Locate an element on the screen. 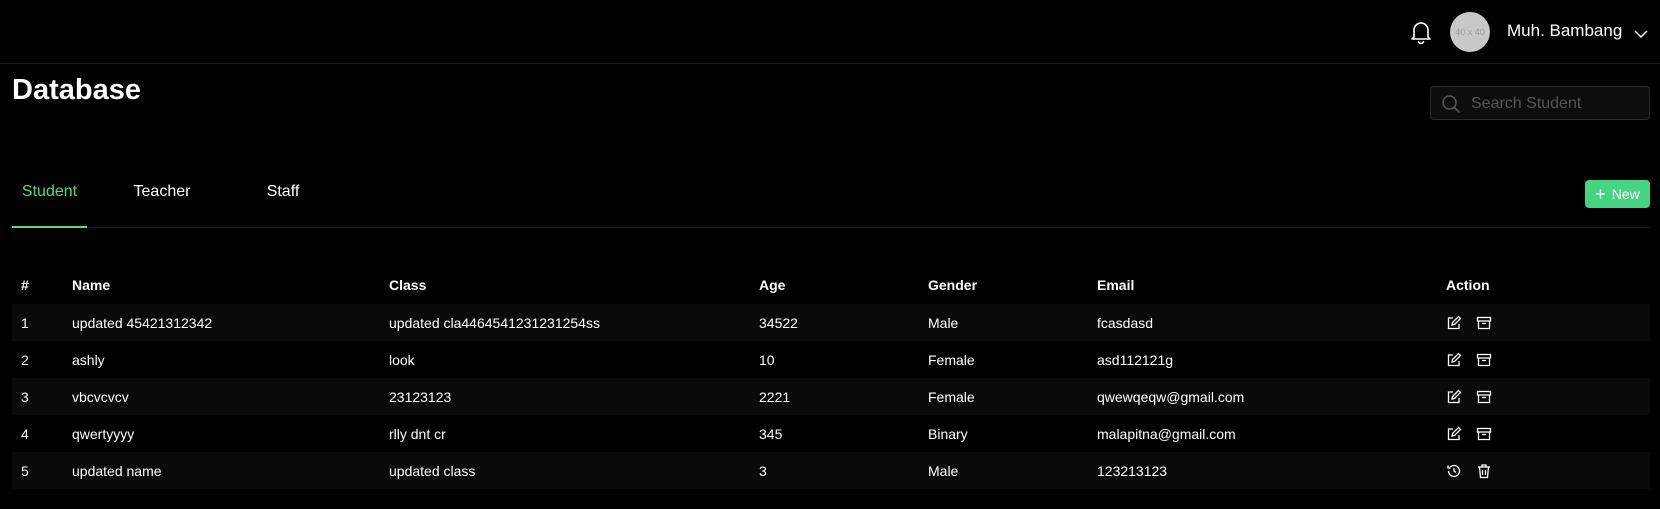  tab-bar: Student Teacher Staff is located at coordinates (831, 203).